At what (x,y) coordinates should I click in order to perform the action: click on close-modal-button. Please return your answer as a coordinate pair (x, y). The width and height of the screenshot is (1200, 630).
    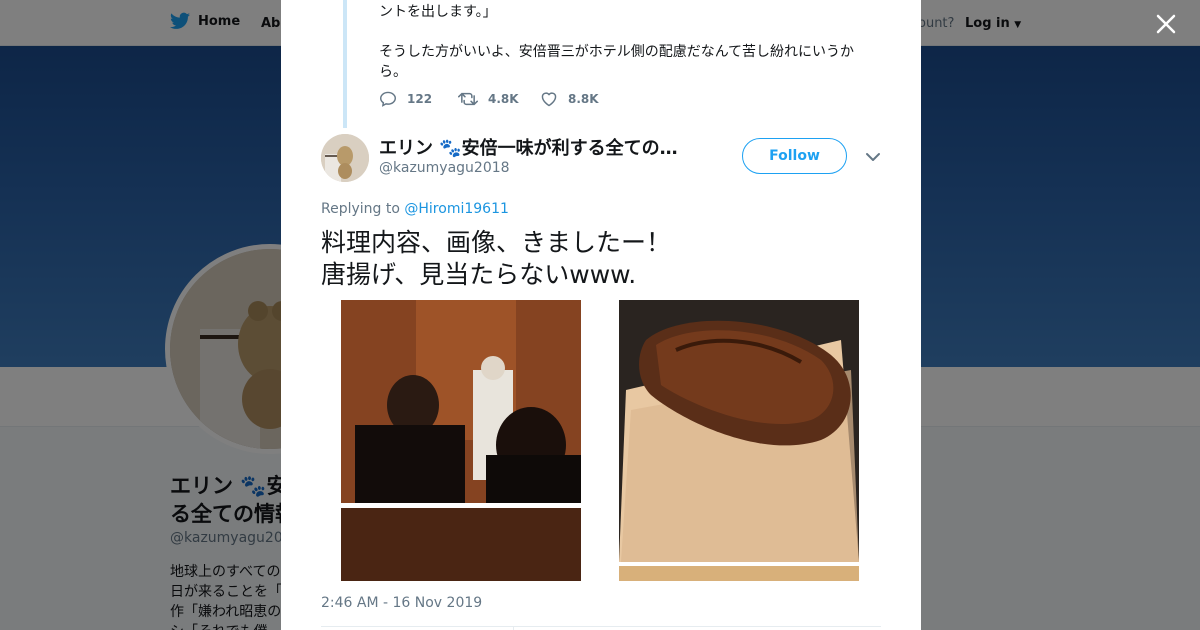
    Looking at the image, I should click on (1166, 24).